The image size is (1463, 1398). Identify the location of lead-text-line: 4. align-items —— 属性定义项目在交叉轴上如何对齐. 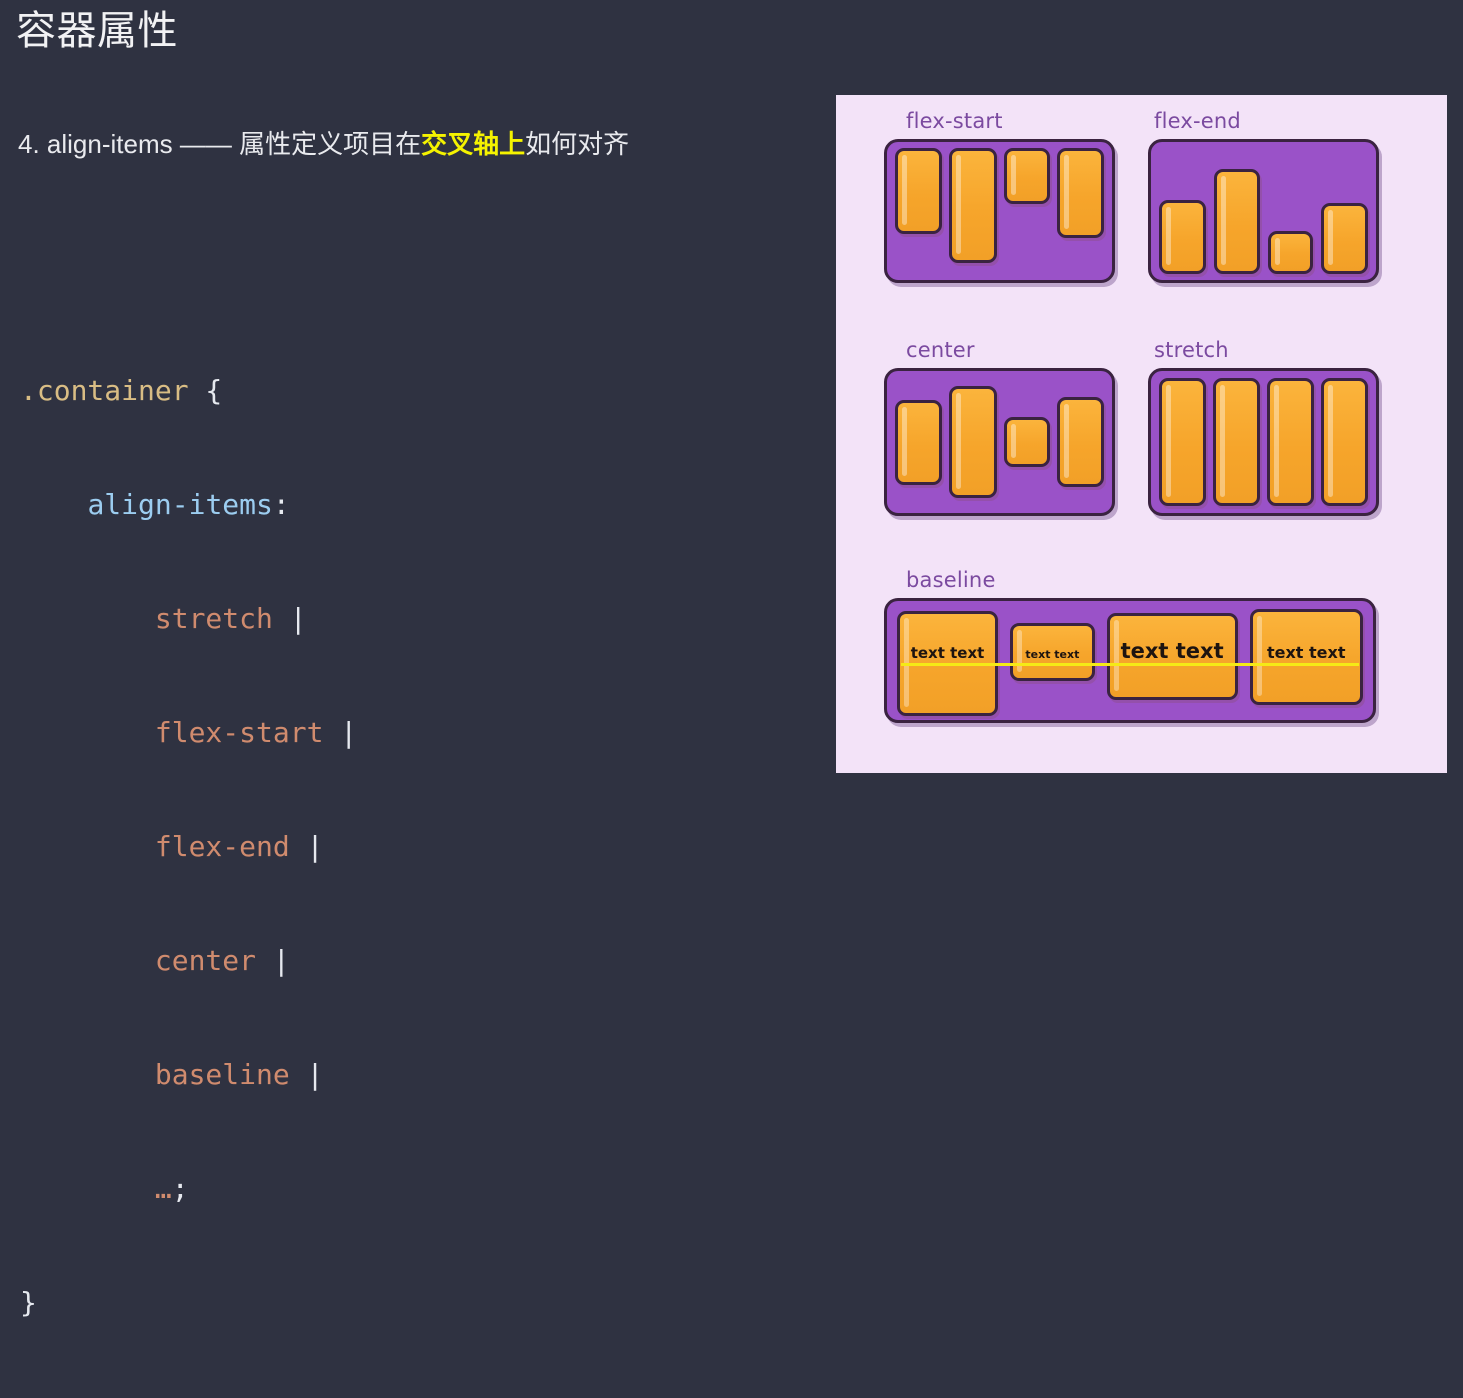
(323, 144).